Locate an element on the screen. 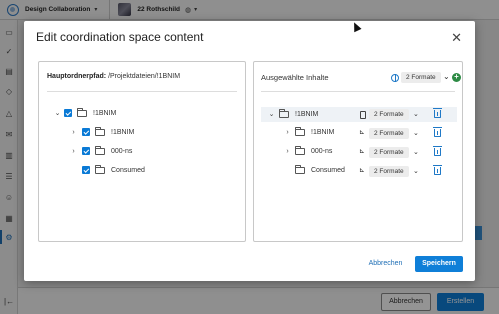 The image size is (499, 314). item-name: ⌄ !1BNIM is located at coordinates (293, 113).